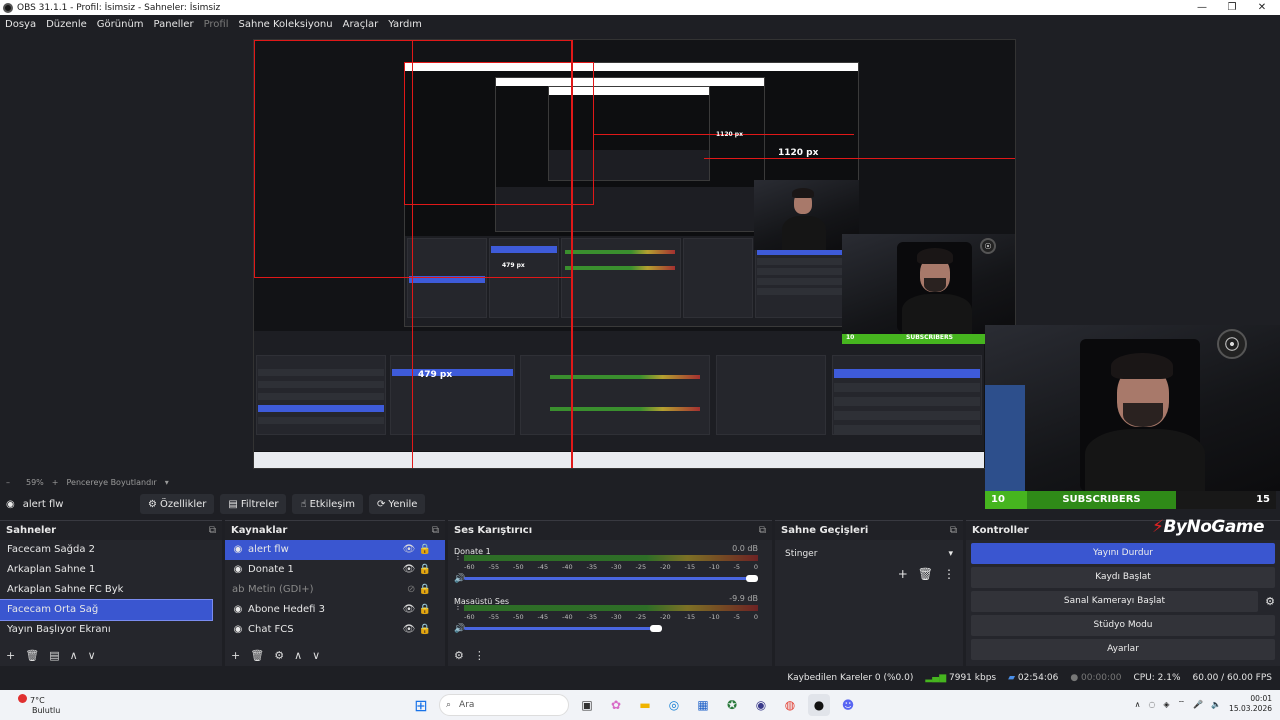 This screenshot has height=720, width=1280. I want to click on refresh-icon: ⟳, so click(381, 504).